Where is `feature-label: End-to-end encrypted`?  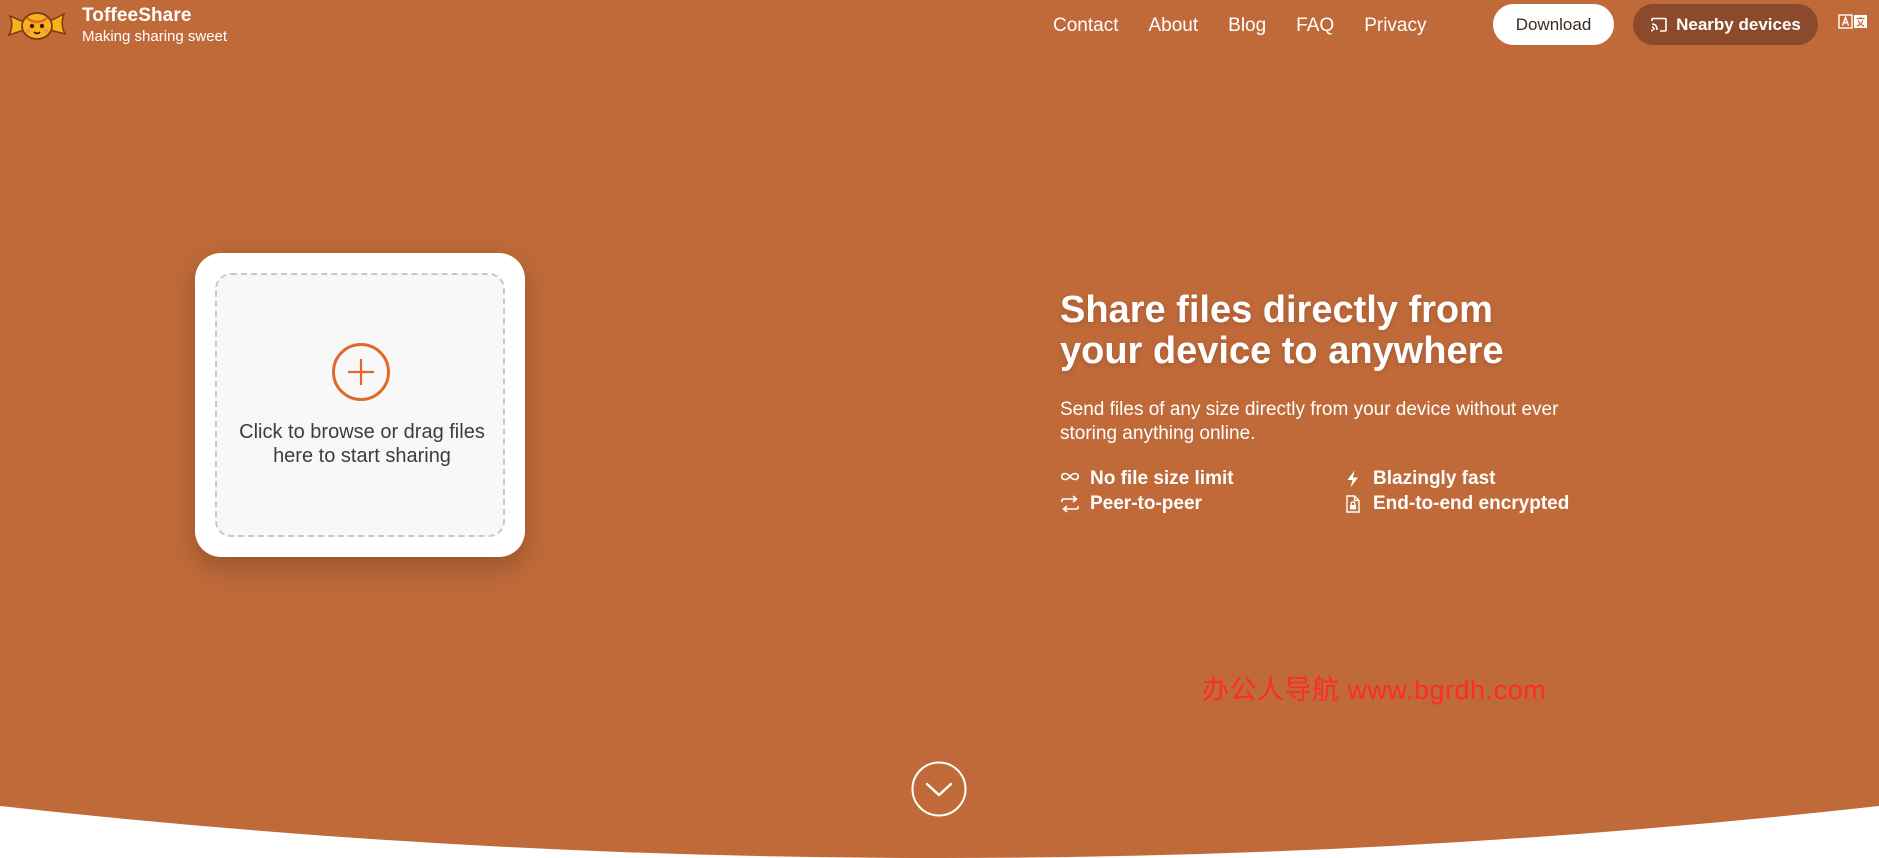 feature-label: End-to-end encrypted is located at coordinates (1471, 503).